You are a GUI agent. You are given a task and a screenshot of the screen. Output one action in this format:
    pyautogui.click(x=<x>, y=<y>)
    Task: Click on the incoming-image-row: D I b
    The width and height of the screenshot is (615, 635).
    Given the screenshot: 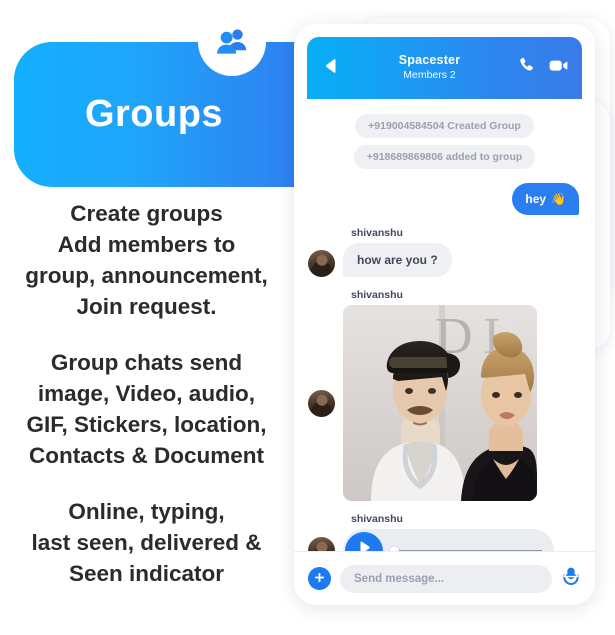 What is the action you would take?
    pyautogui.click(x=444, y=403)
    